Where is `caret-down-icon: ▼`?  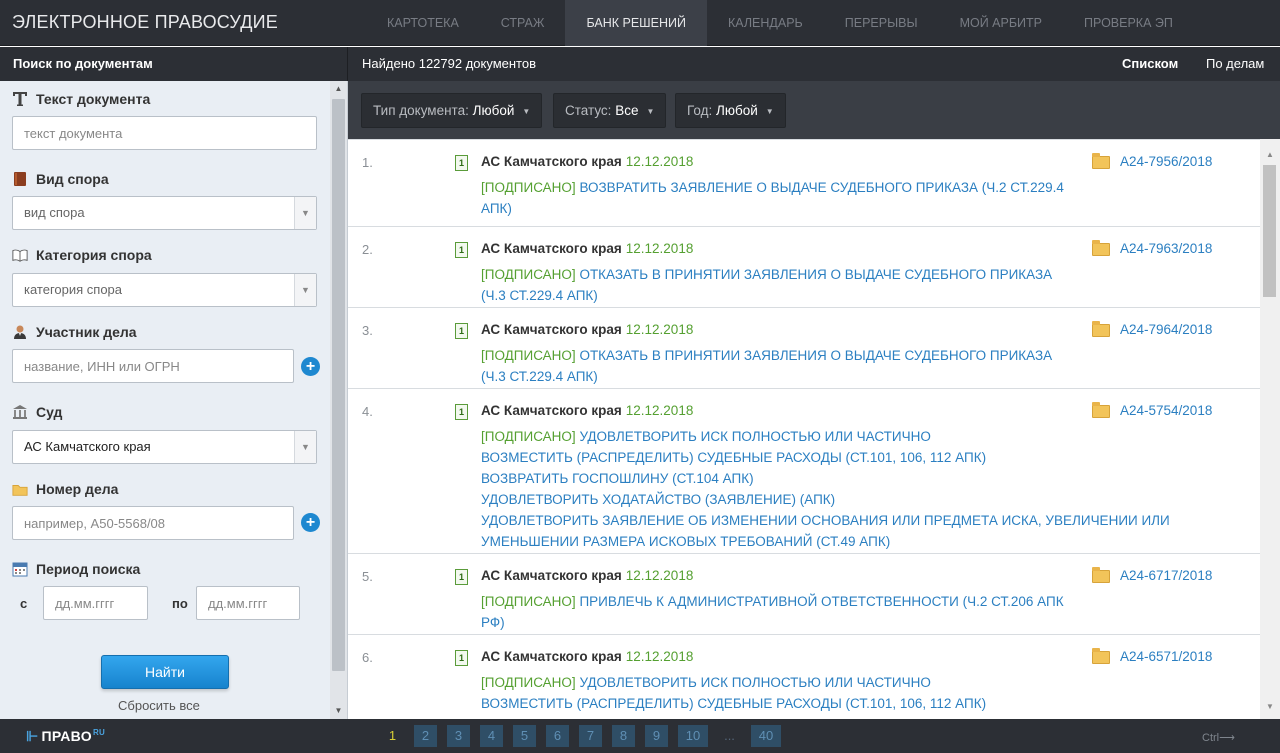 caret-down-icon: ▼ is located at coordinates (526, 111).